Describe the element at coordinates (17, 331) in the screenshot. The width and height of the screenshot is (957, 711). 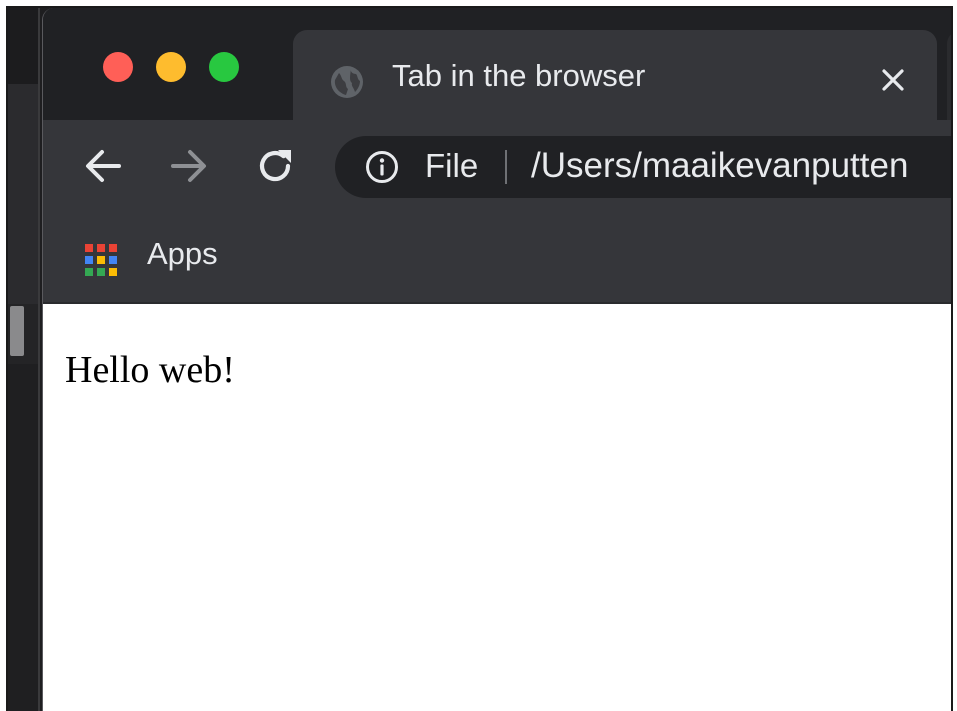
I see `background-window-scrollbar` at that location.